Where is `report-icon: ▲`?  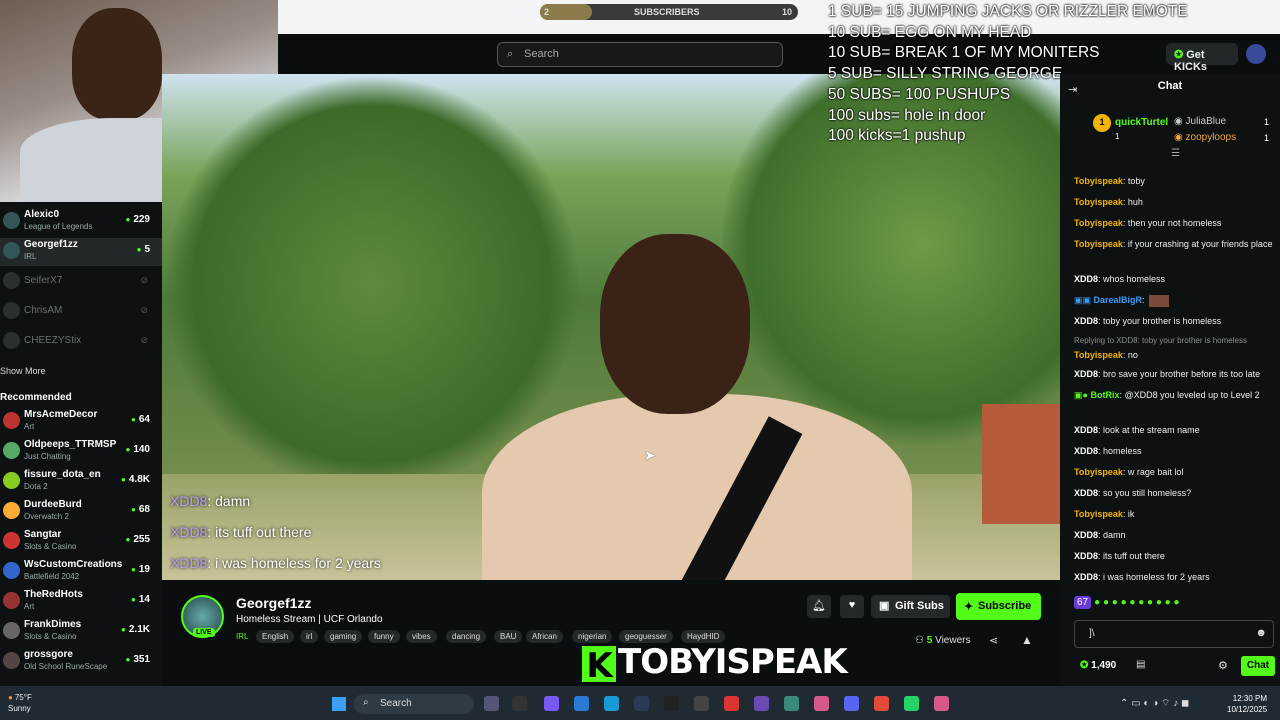 report-icon: ▲ is located at coordinates (1027, 640).